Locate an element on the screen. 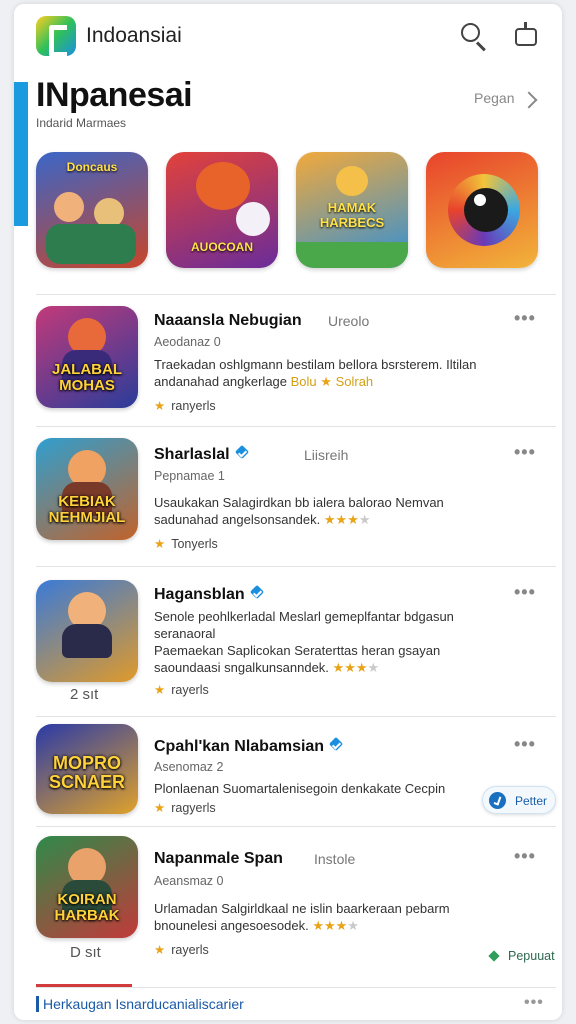 This screenshot has height=1024, width=576. game-meta: Aeansmaz 0 is located at coordinates (189, 881).